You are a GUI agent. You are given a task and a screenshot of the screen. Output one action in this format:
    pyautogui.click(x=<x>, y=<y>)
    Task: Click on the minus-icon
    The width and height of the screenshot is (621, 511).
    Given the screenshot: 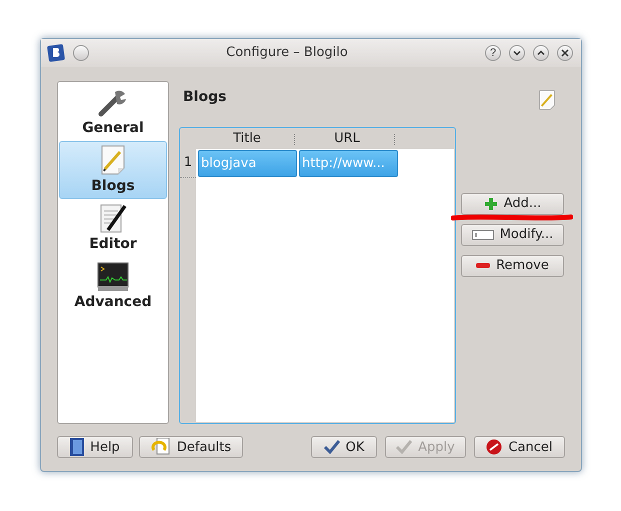 What is the action you would take?
    pyautogui.click(x=483, y=265)
    